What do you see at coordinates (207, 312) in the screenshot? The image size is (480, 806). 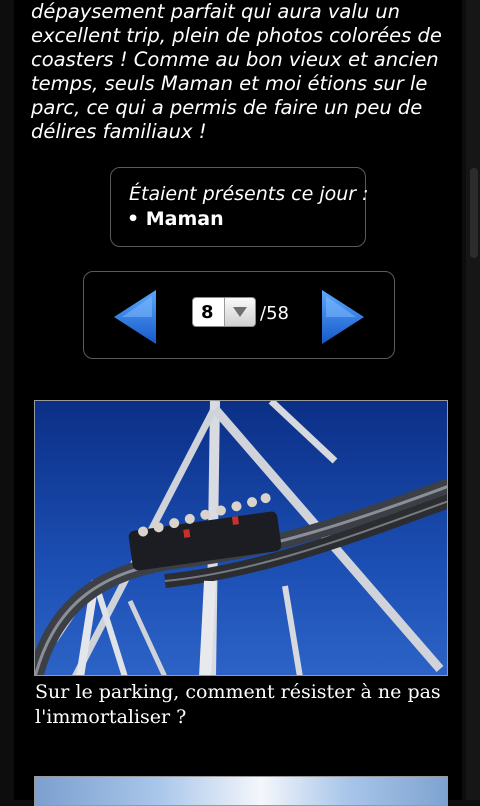 I see `current-page-value: 8` at bounding box center [207, 312].